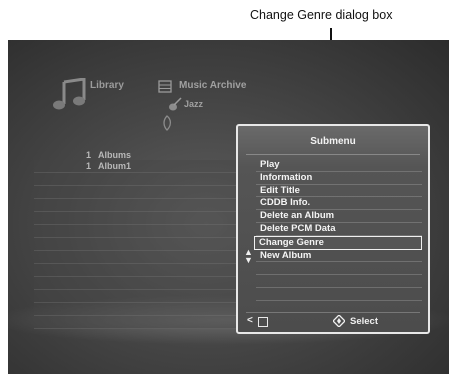 Image resolution: width=457 pixels, height=376 pixels. I want to click on select-dpad-icon, so click(339, 321).